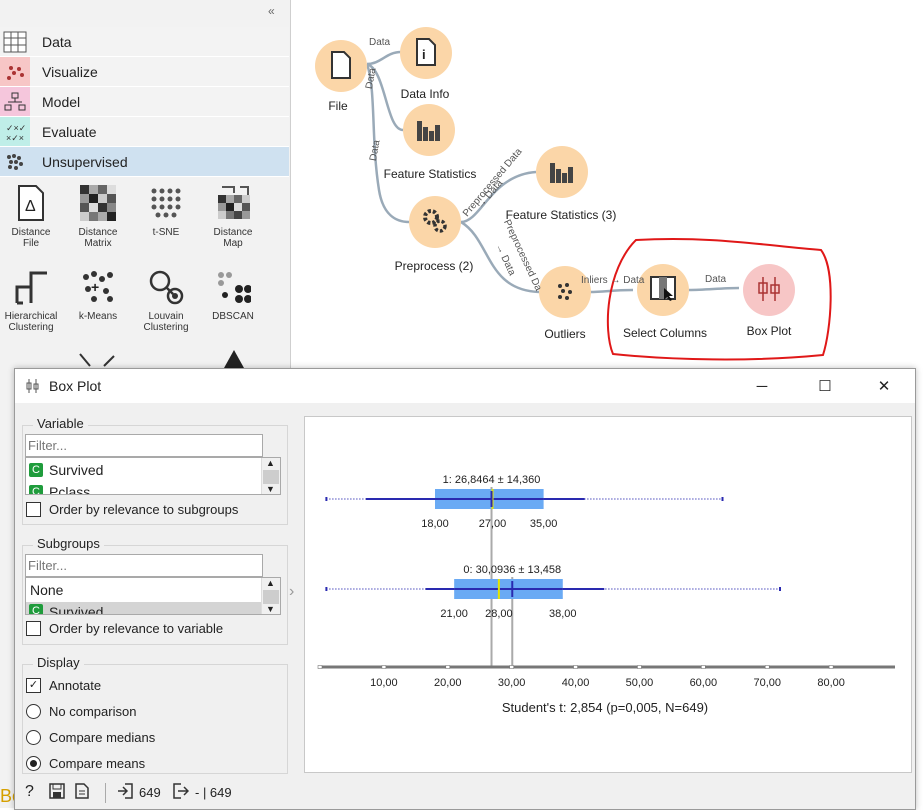  I want to click on order-by-relevance-subgroups-checkbox: Order by relevance to subgroups, so click(132, 509).